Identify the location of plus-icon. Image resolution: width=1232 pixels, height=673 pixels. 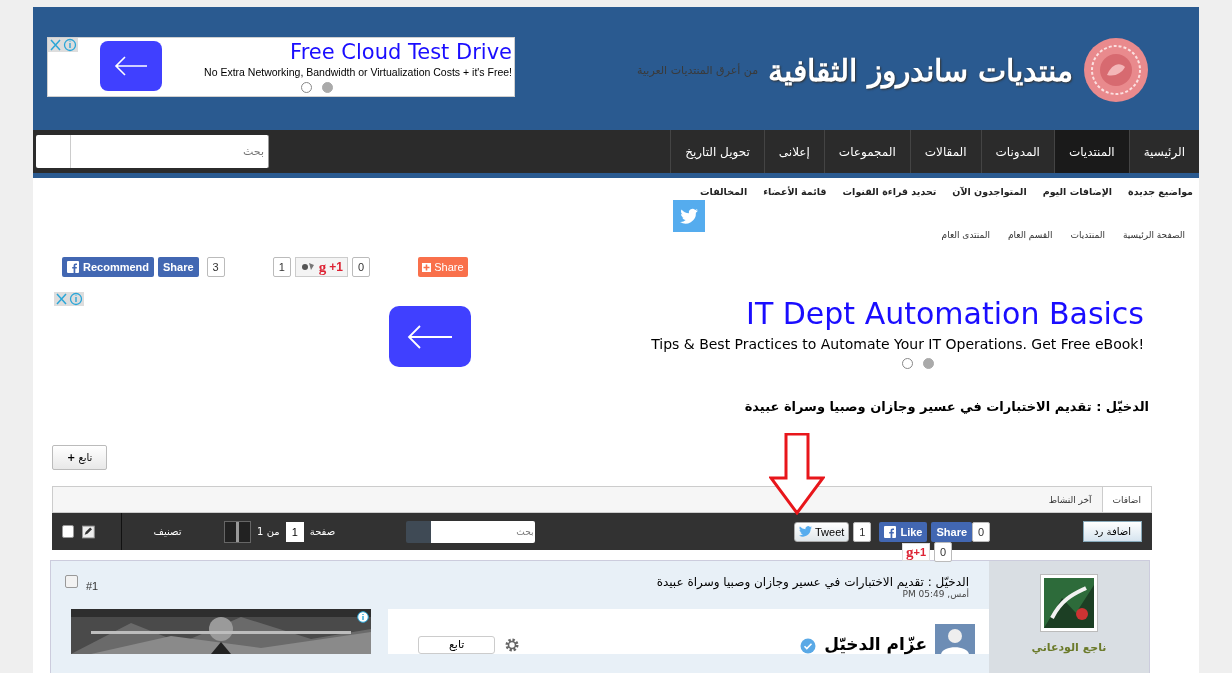
(427, 267).